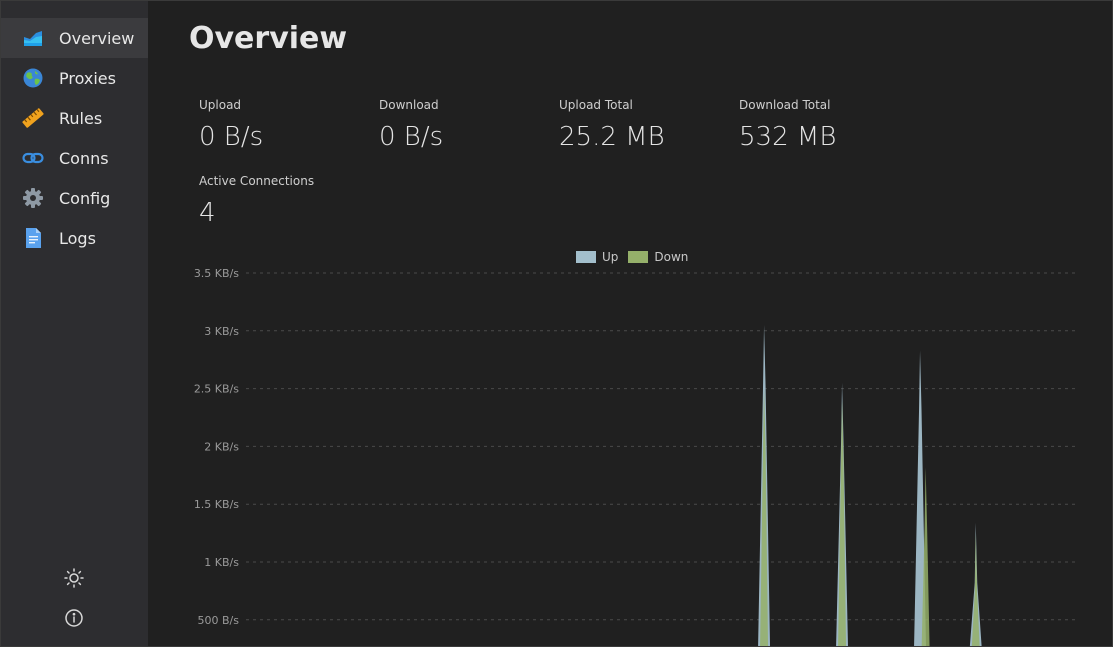 This screenshot has width=1113, height=647. I want to click on sidebar-item-rules: Rules, so click(74, 118).